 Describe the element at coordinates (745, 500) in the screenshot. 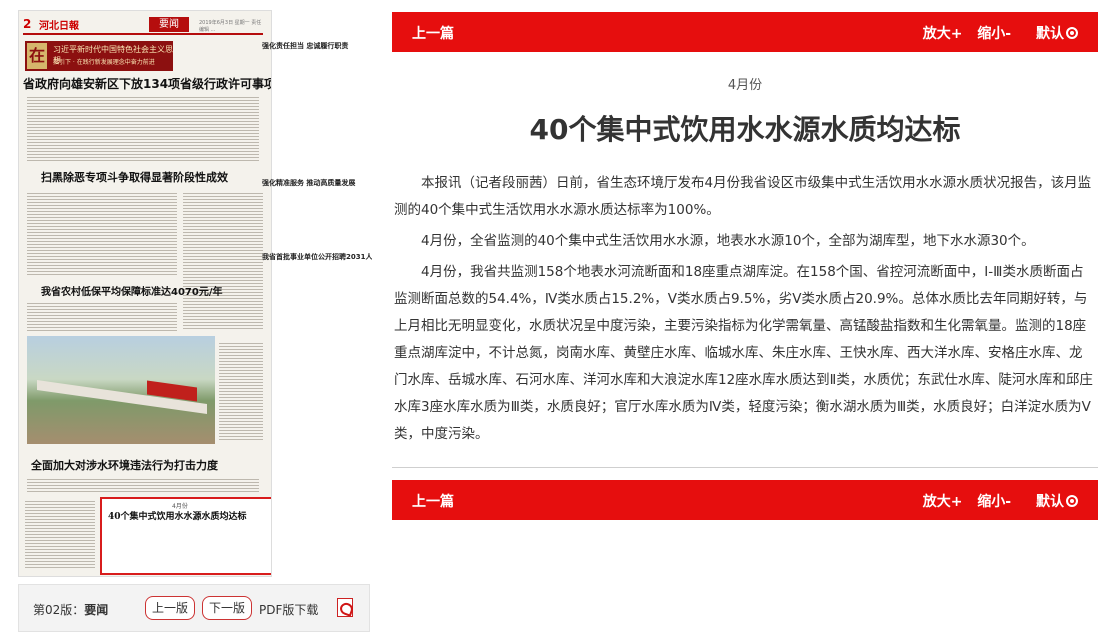

I see `article-toolbar-bottom: 上一篇 放大+ 缩小- 默认` at that location.